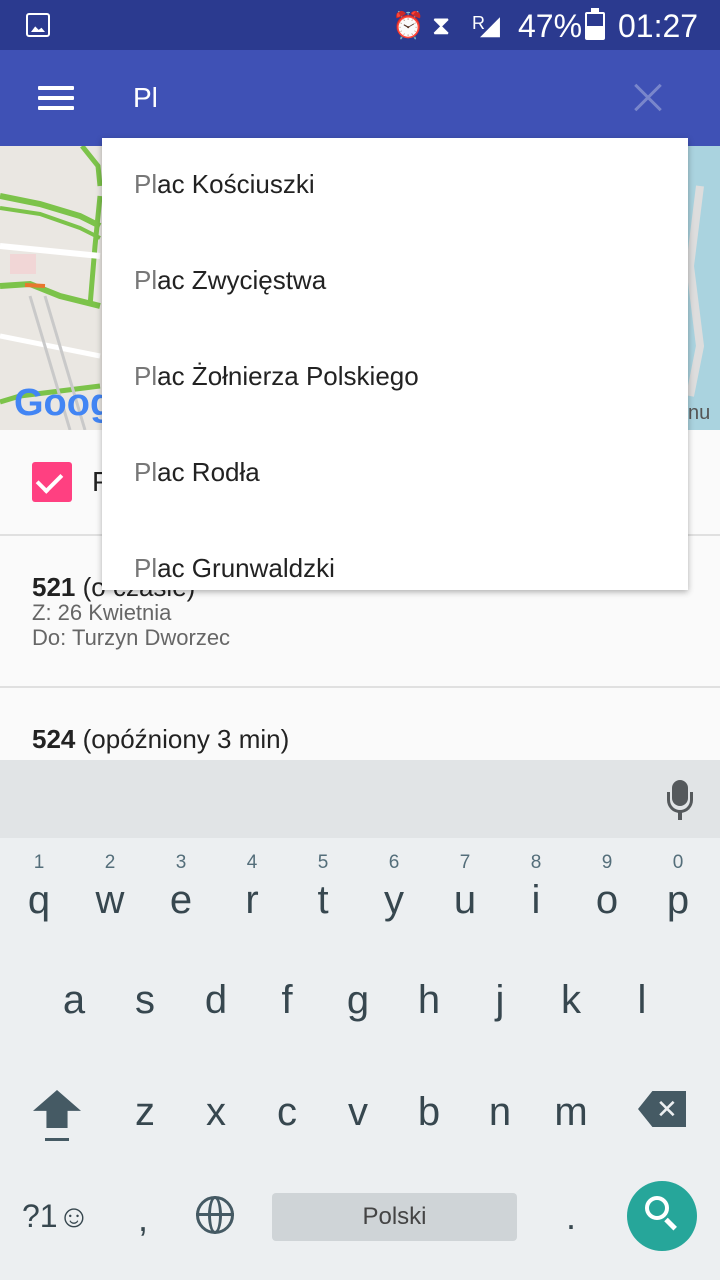 The width and height of the screenshot is (720, 1280). Describe the element at coordinates (56, 1216) in the screenshot. I see `symbols-key: ?1☺` at that location.